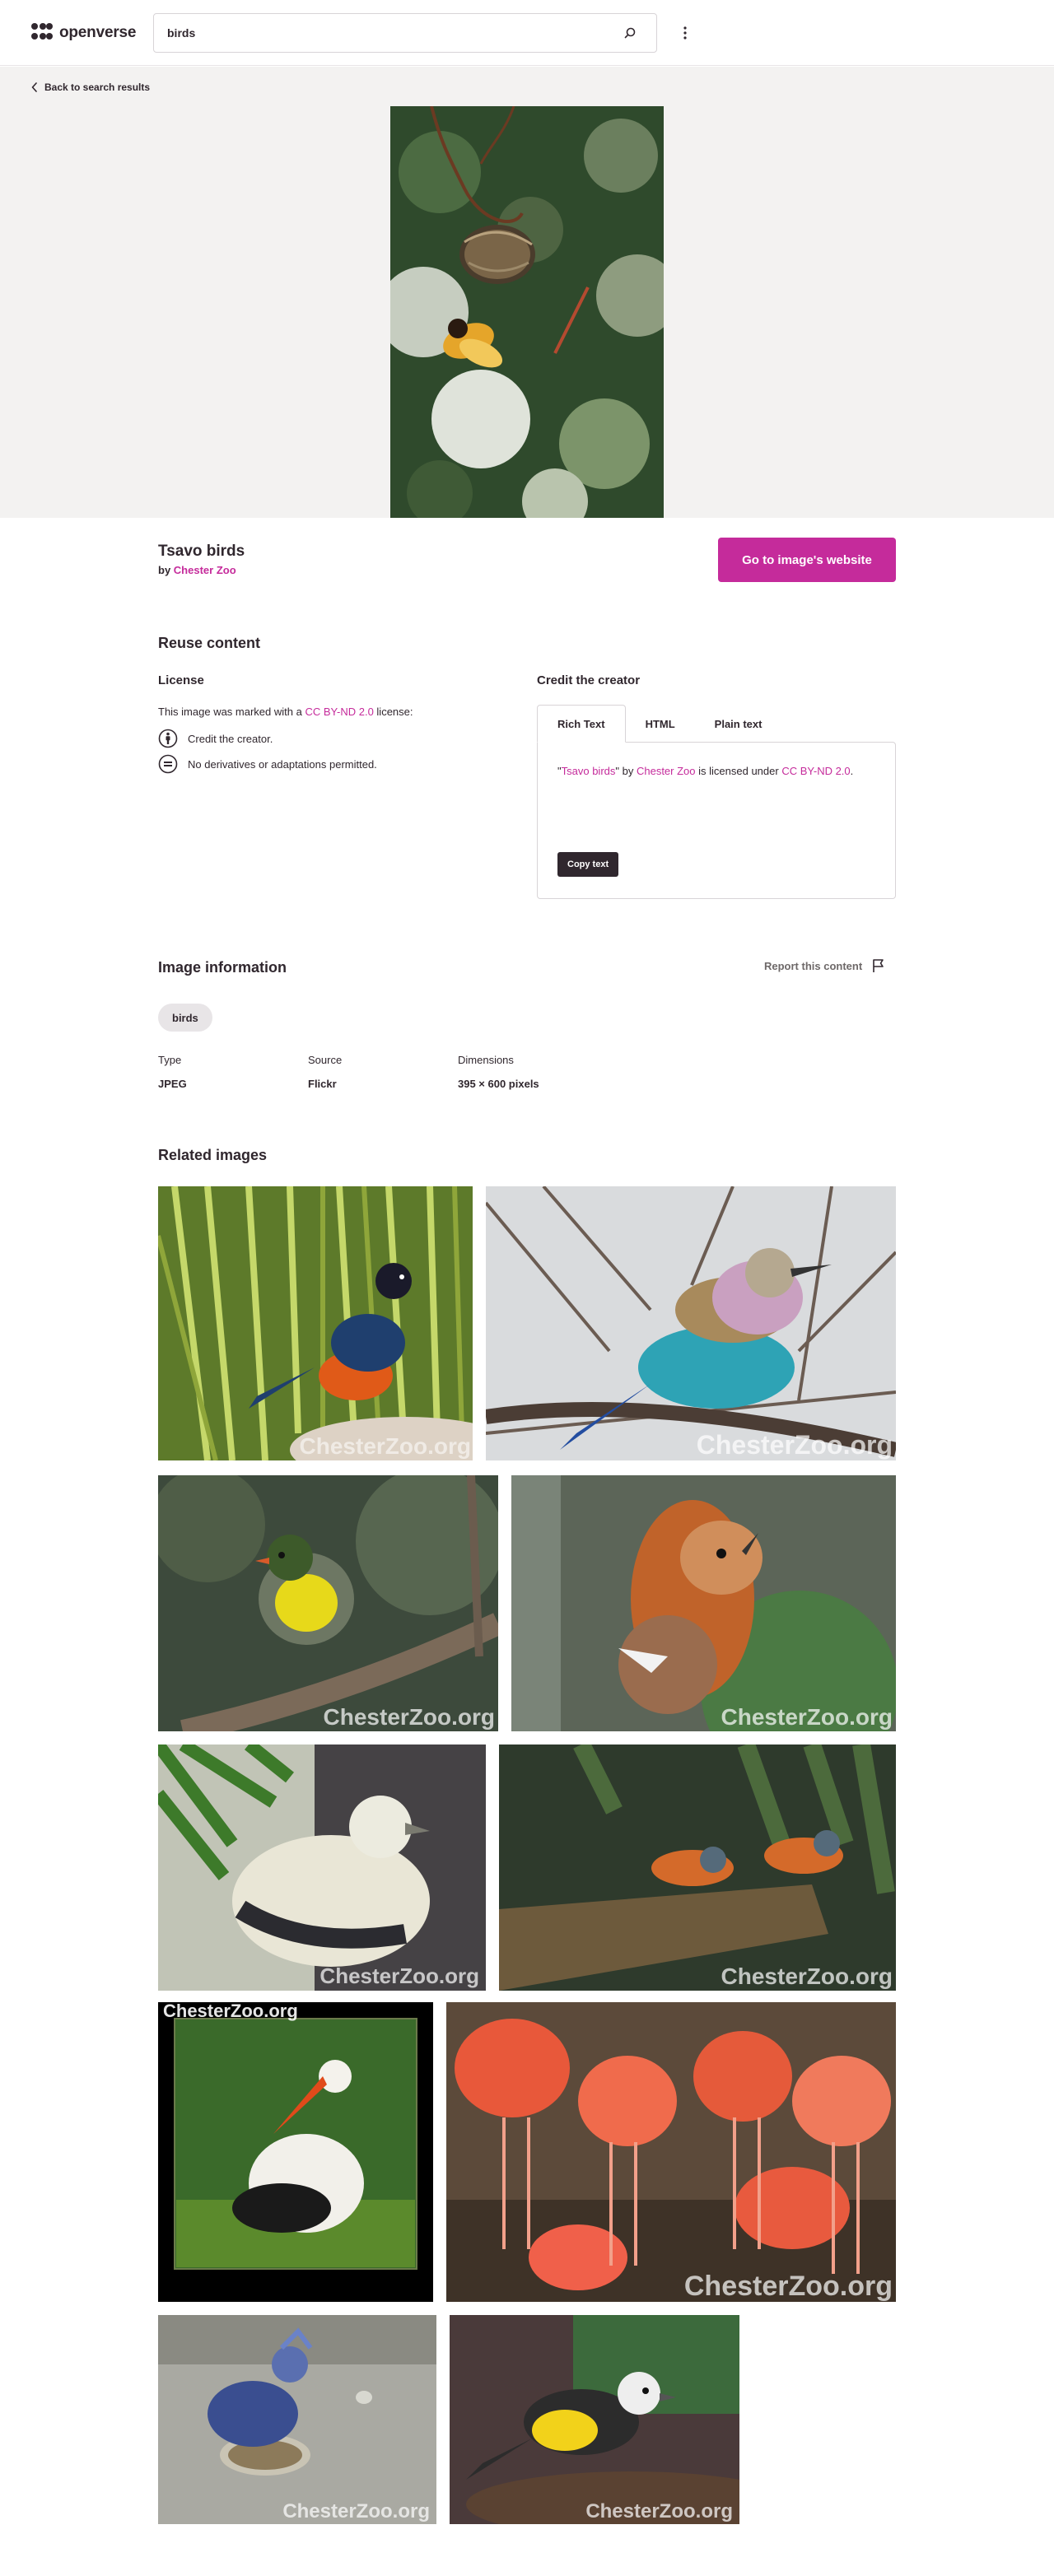 Image resolution: width=1054 pixels, height=2576 pixels. I want to click on license-link: CC BY-ND 2.0, so click(339, 712).